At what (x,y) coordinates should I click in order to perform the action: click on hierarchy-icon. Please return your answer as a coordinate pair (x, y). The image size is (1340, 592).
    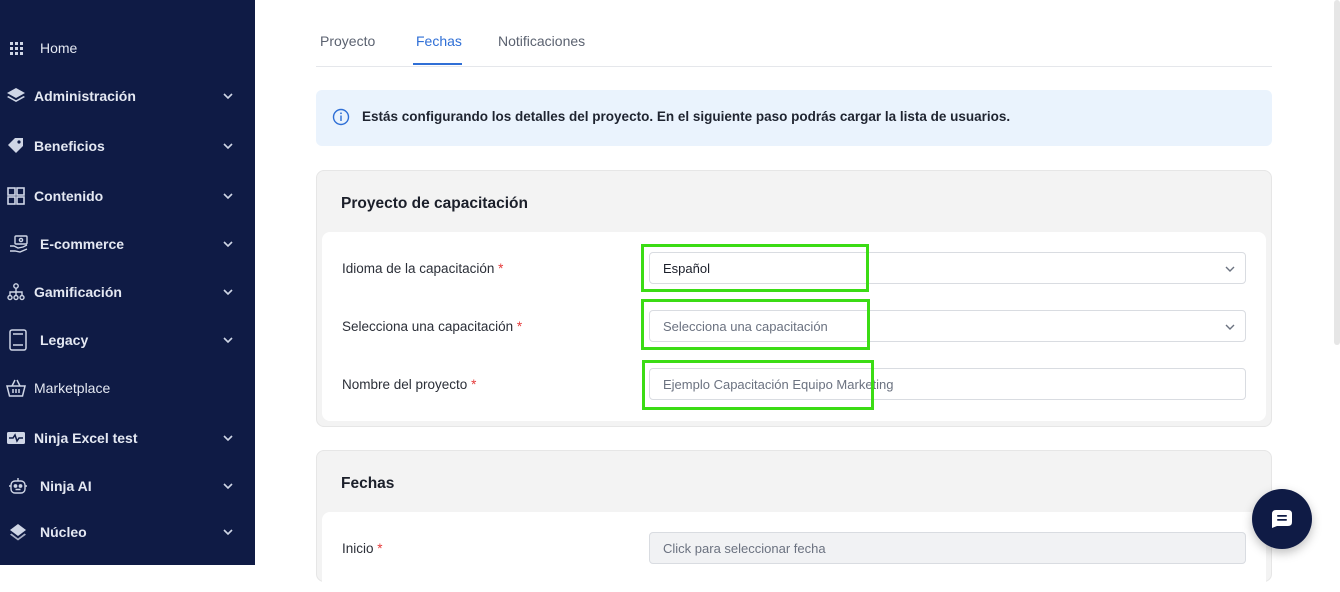
    Looking at the image, I should click on (16, 292).